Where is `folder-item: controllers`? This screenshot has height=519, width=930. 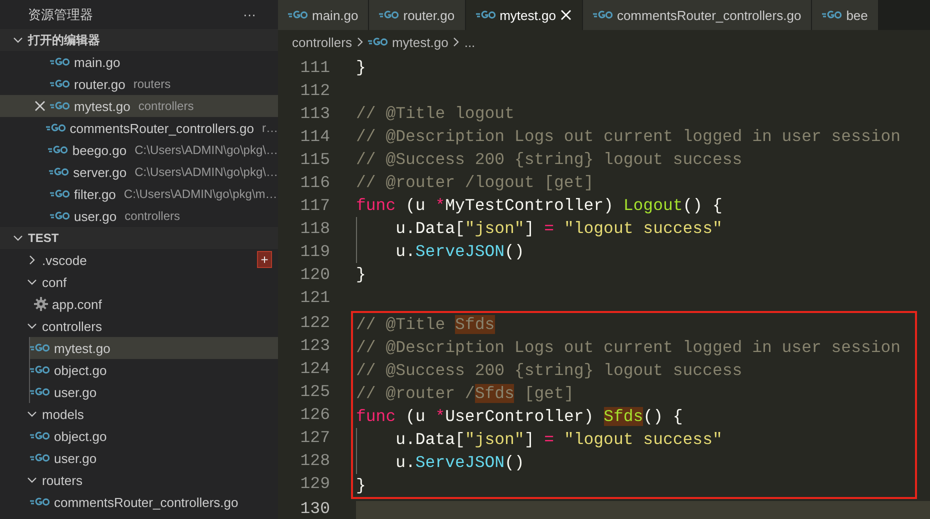
folder-item: controllers is located at coordinates (139, 326).